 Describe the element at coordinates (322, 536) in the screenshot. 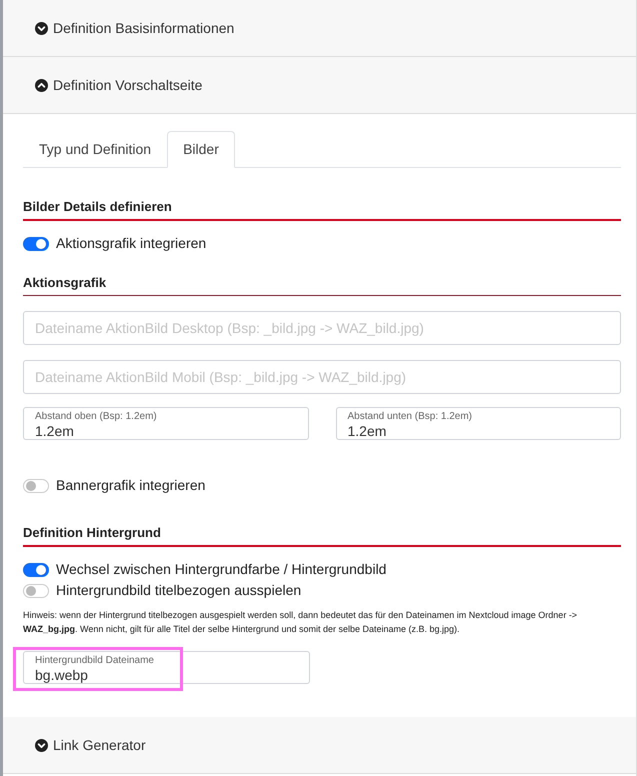

I see `section-heading: Definition Hintergrund` at that location.